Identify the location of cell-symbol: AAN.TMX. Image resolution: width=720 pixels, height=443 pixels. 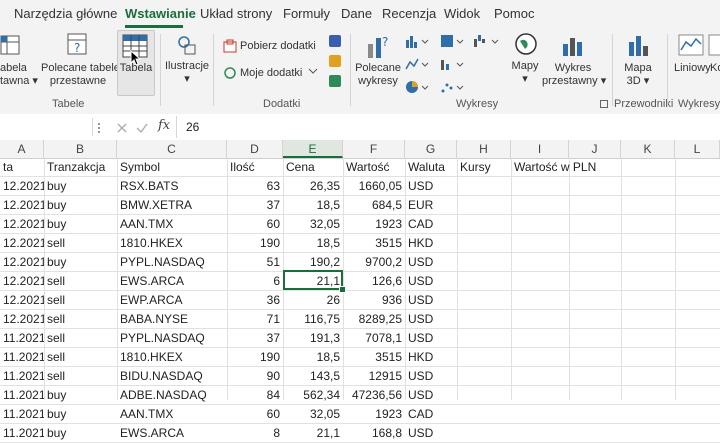
(172, 414).